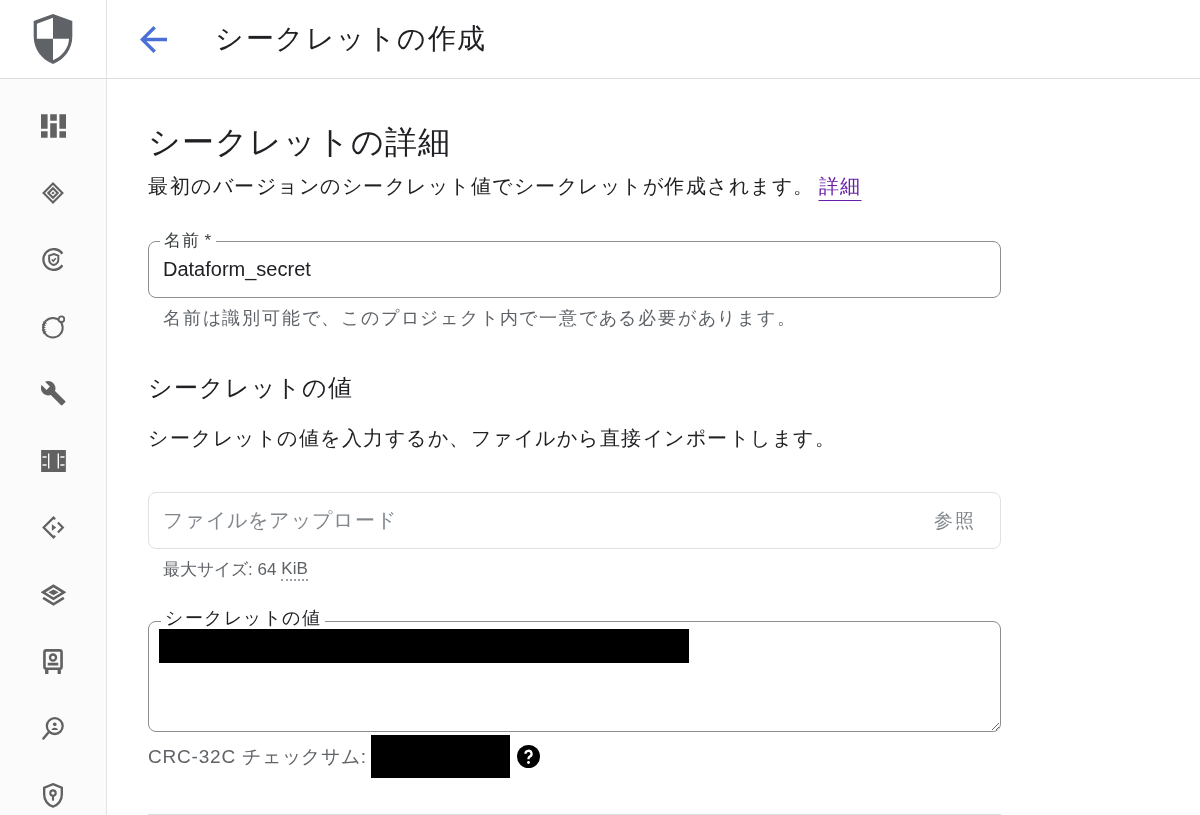  Describe the element at coordinates (53, 661) in the screenshot. I see `person-frame-icon` at that location.